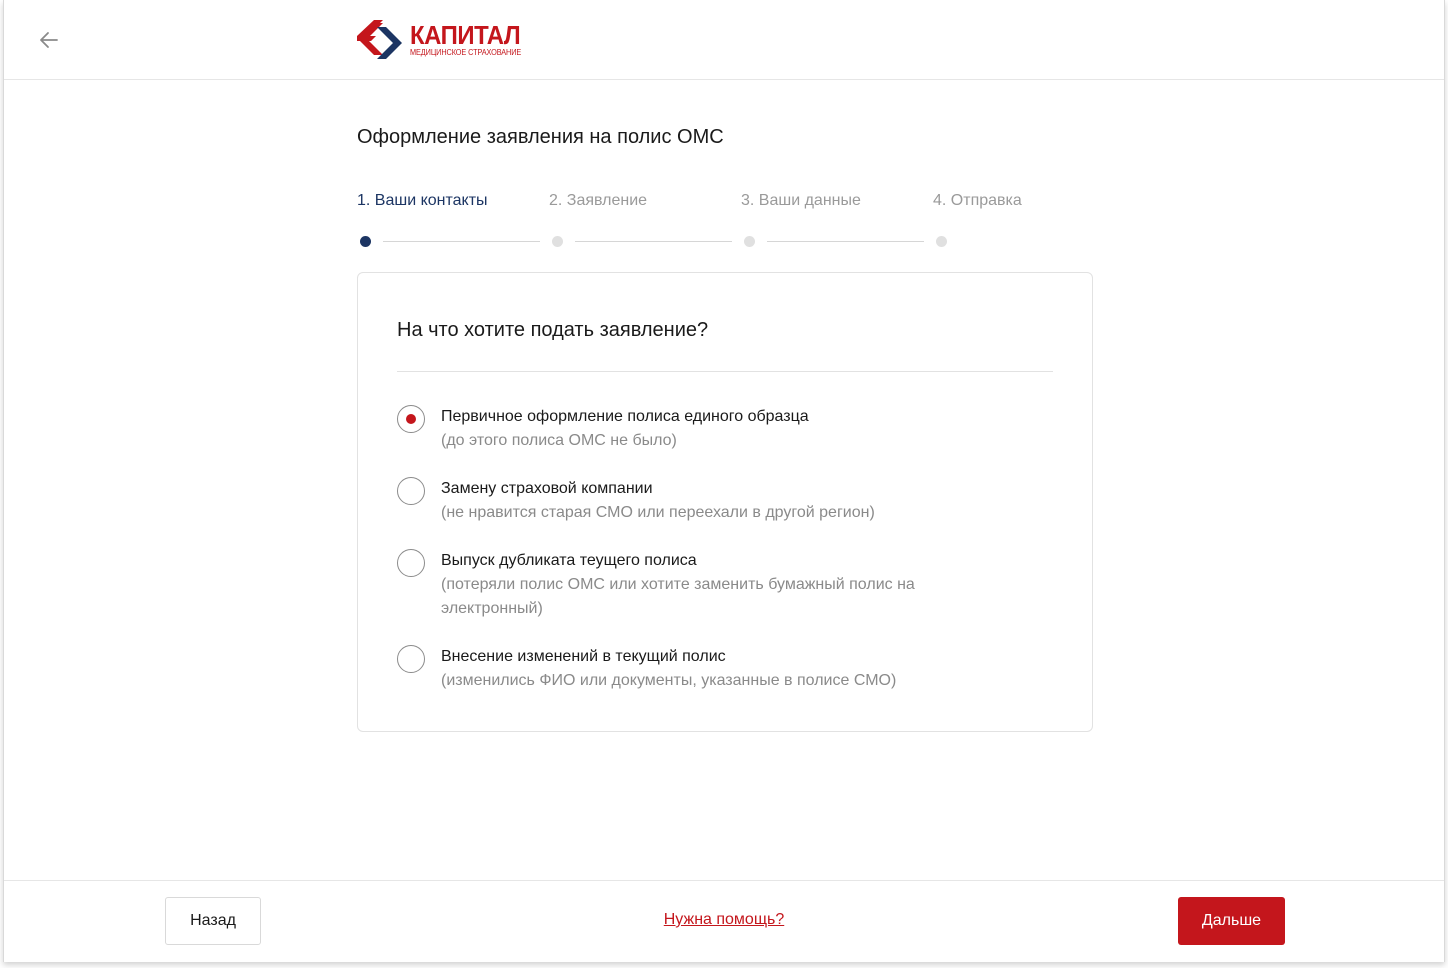  I want to click on arrow-left-icon, so click(49, 40).